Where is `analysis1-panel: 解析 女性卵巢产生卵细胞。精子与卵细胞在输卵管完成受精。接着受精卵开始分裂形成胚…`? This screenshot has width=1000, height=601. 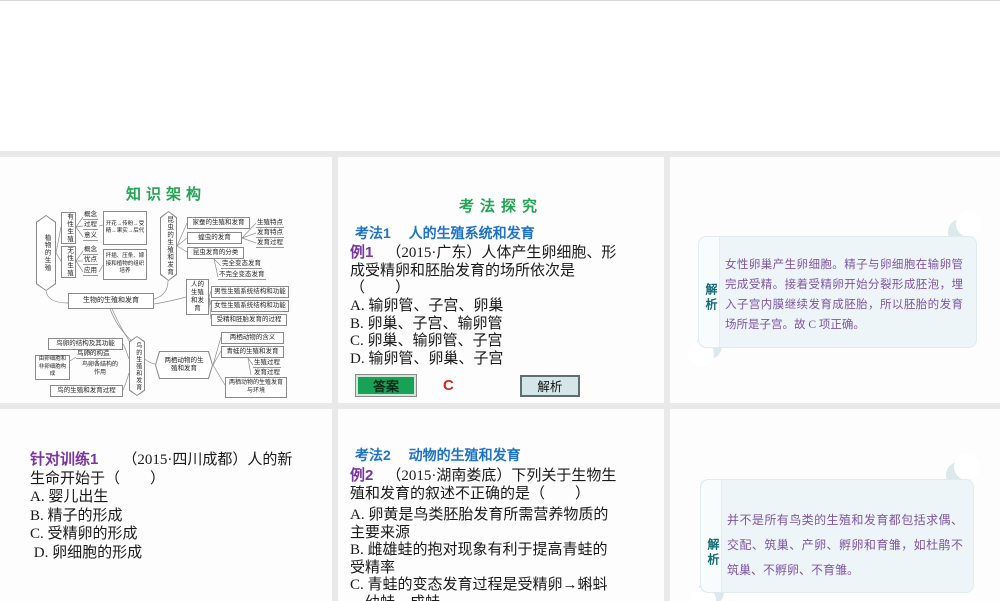 analysis1-panel: 解析 女性卵巢产生卵细胞。精子与卵细胞在输卵管完成受精。接着受精卵开始分裂形成胚… is located at coordinates (835, 280).